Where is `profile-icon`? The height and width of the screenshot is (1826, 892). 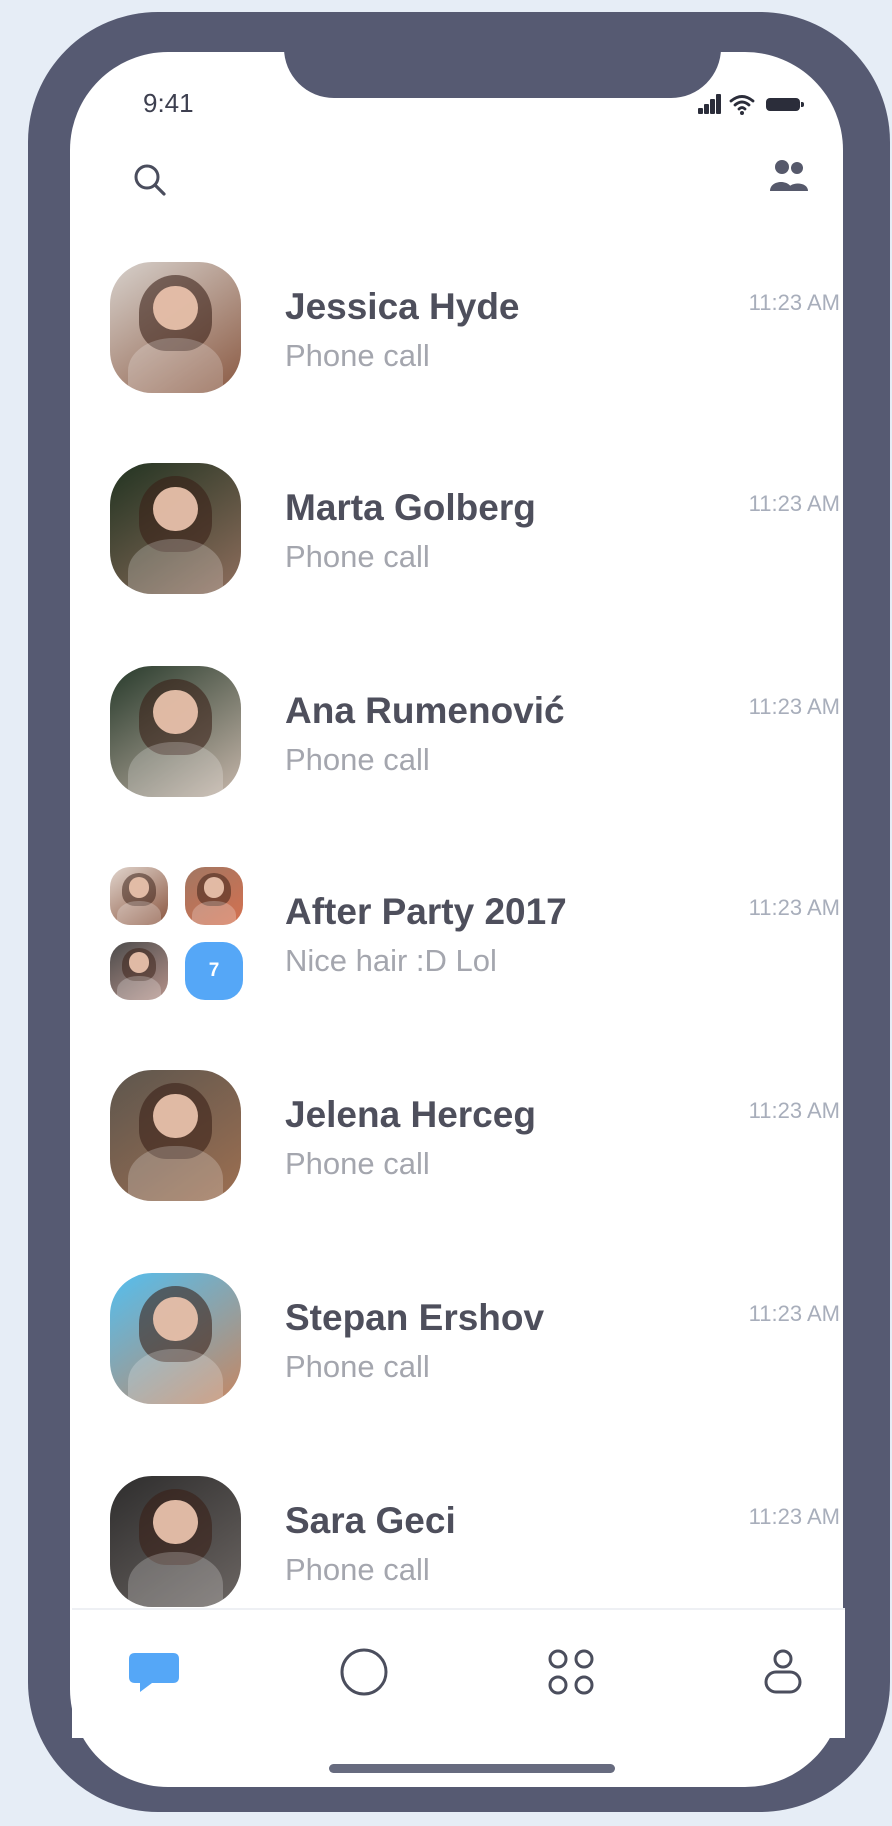
profile-icon is located at coordinates (783, 1671).